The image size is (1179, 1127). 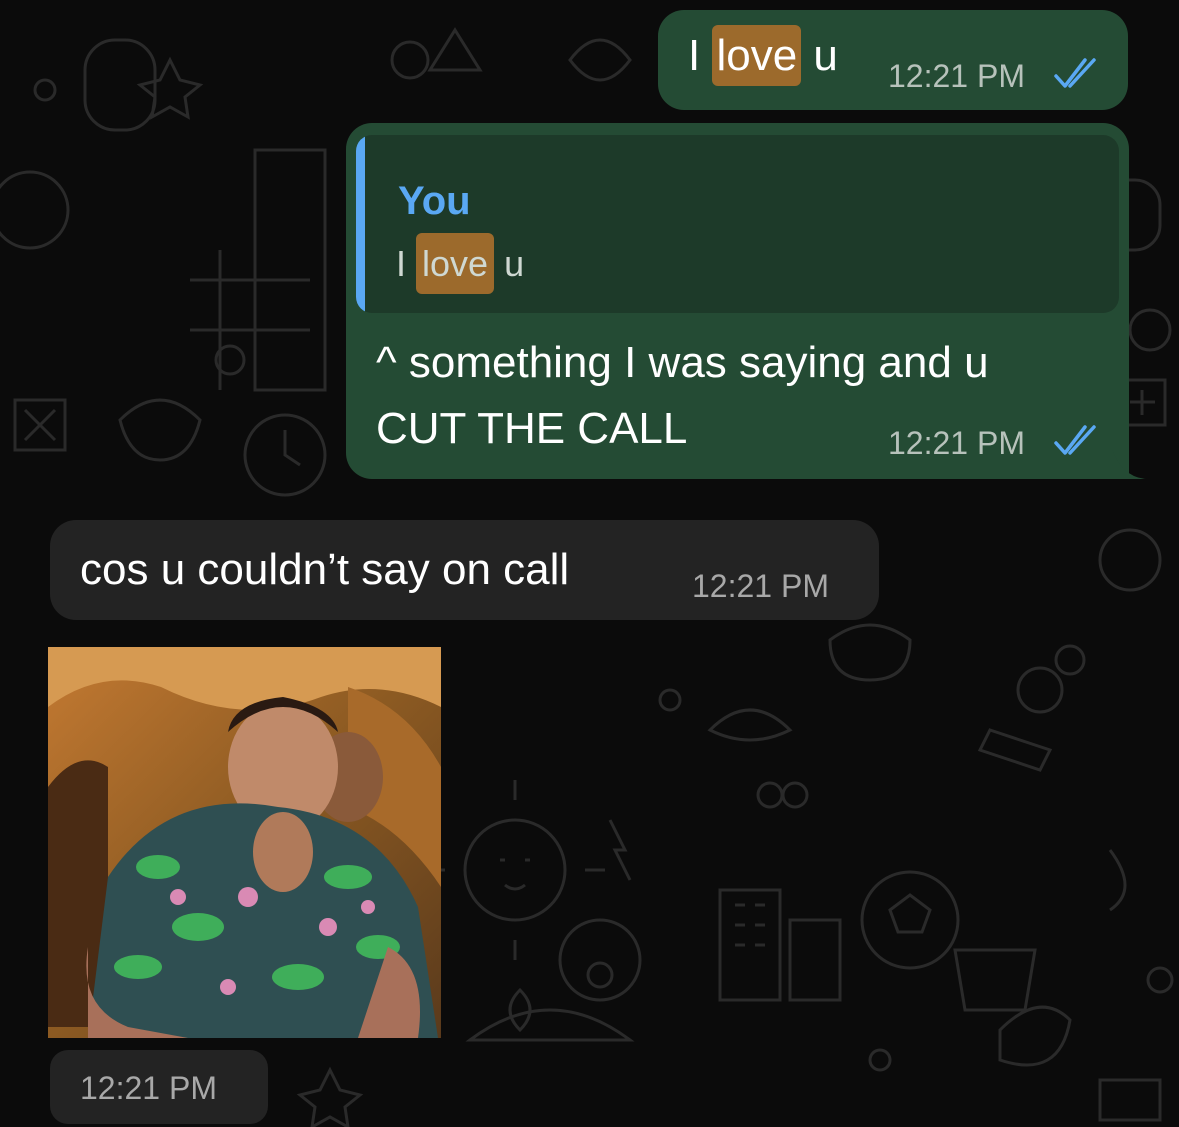 I want to click on message-text-line-1: ^ something I was saying and u, so click(x=682, y=362).